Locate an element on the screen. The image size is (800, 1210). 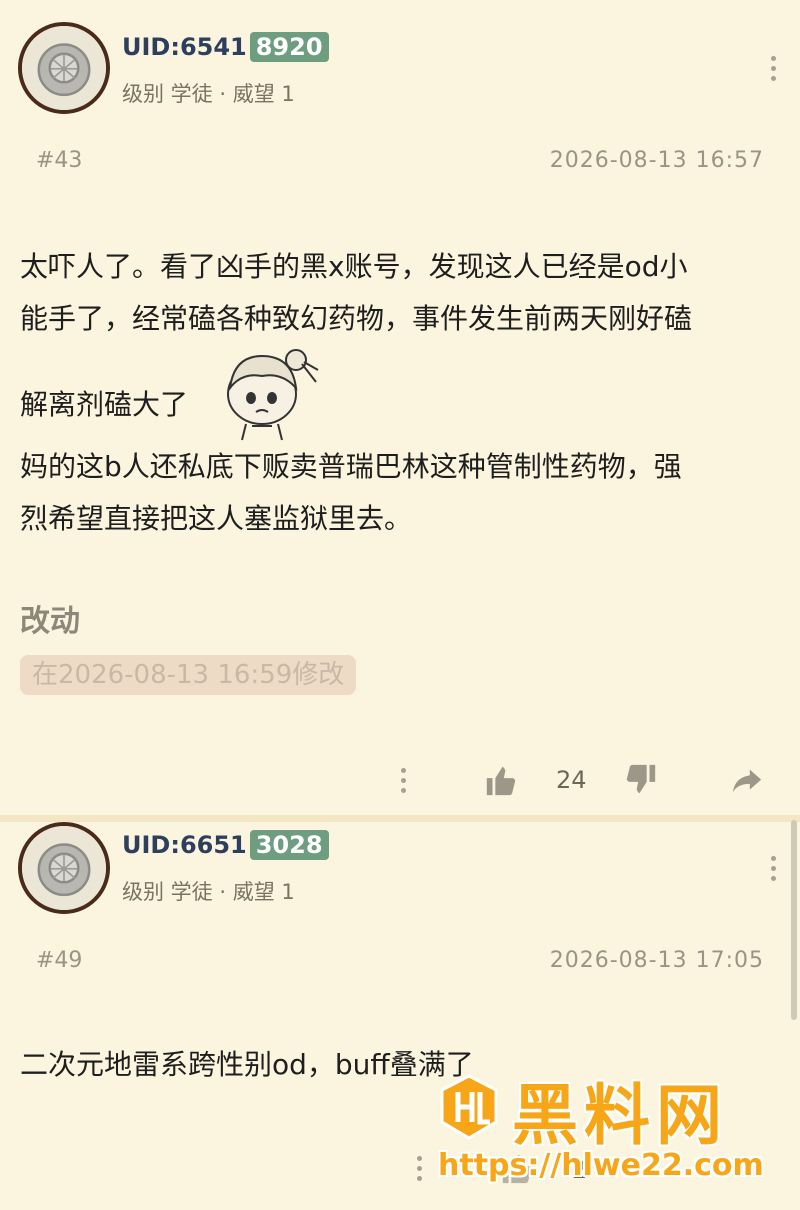
share-icon is located at coordinates (747, 781).